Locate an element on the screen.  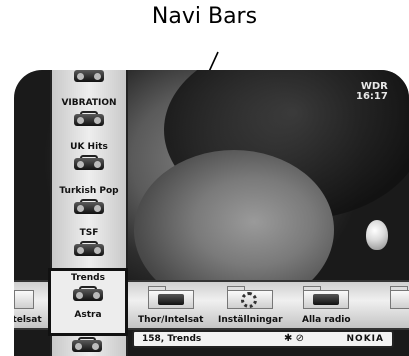
sidebar-item-vibration: VIBRATION is located at coordinates (89, 114).